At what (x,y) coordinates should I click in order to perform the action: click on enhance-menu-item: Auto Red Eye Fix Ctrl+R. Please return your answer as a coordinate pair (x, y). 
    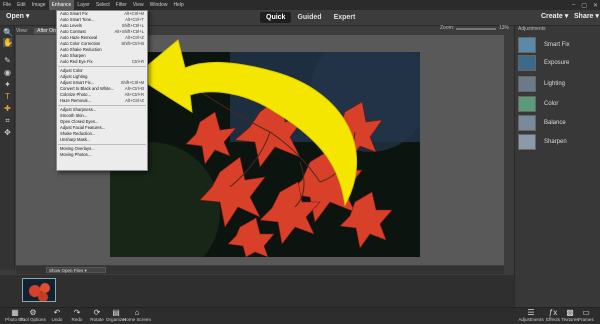
    Looking at the image, I should click on (103, 62).